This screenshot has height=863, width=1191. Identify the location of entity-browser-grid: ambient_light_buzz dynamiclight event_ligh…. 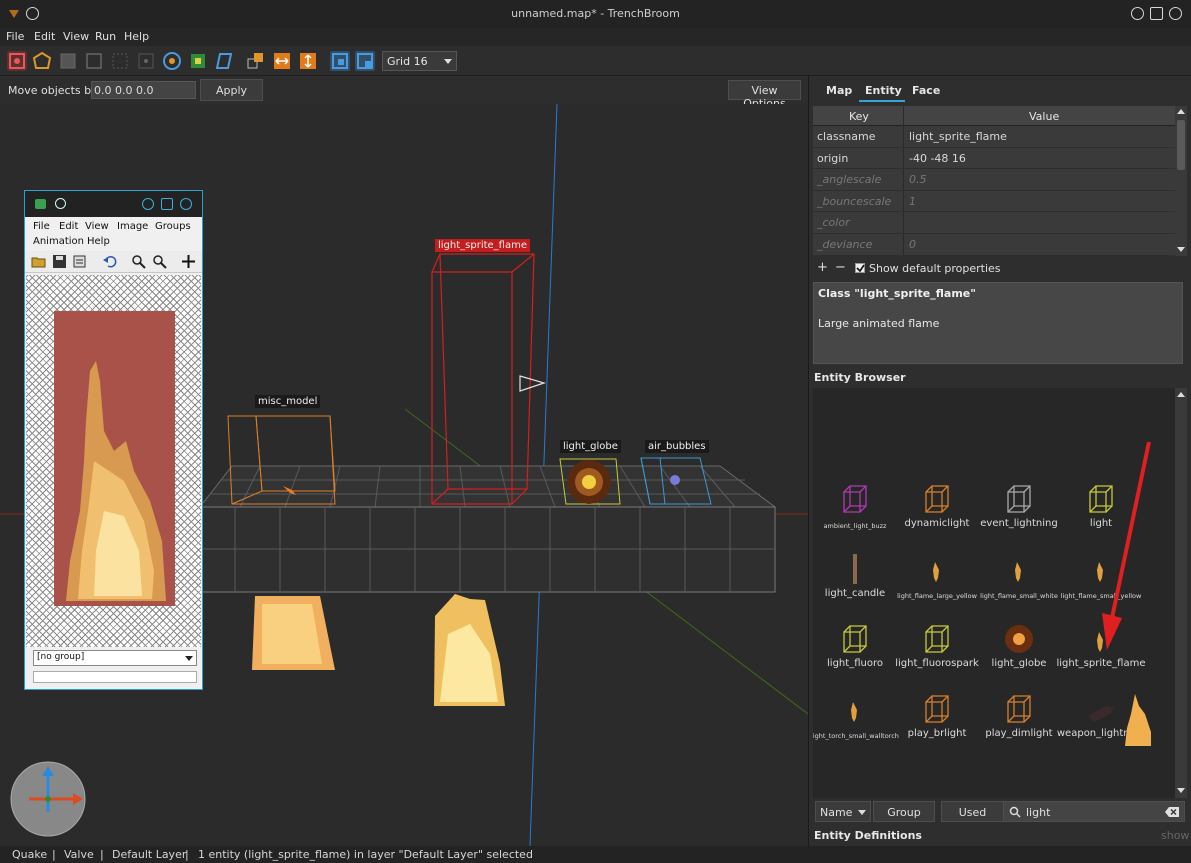
(994, 593).